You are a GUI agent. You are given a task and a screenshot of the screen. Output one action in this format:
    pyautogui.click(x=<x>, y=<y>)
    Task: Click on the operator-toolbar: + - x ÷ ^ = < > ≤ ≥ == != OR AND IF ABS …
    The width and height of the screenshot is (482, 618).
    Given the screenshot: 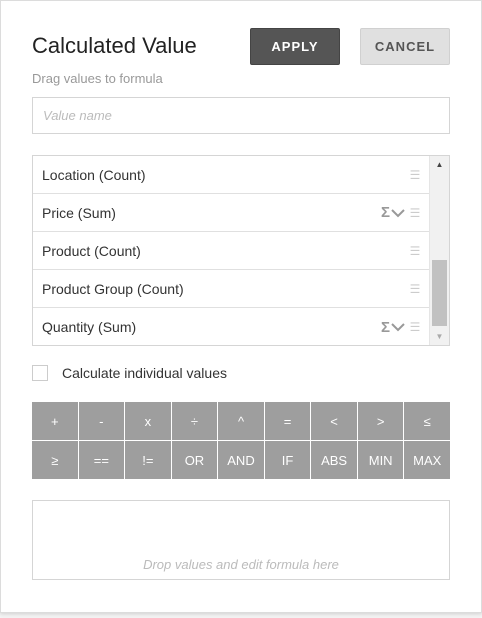 What is the action you would take?
    pyautogui.click(x=241, y=440)
    